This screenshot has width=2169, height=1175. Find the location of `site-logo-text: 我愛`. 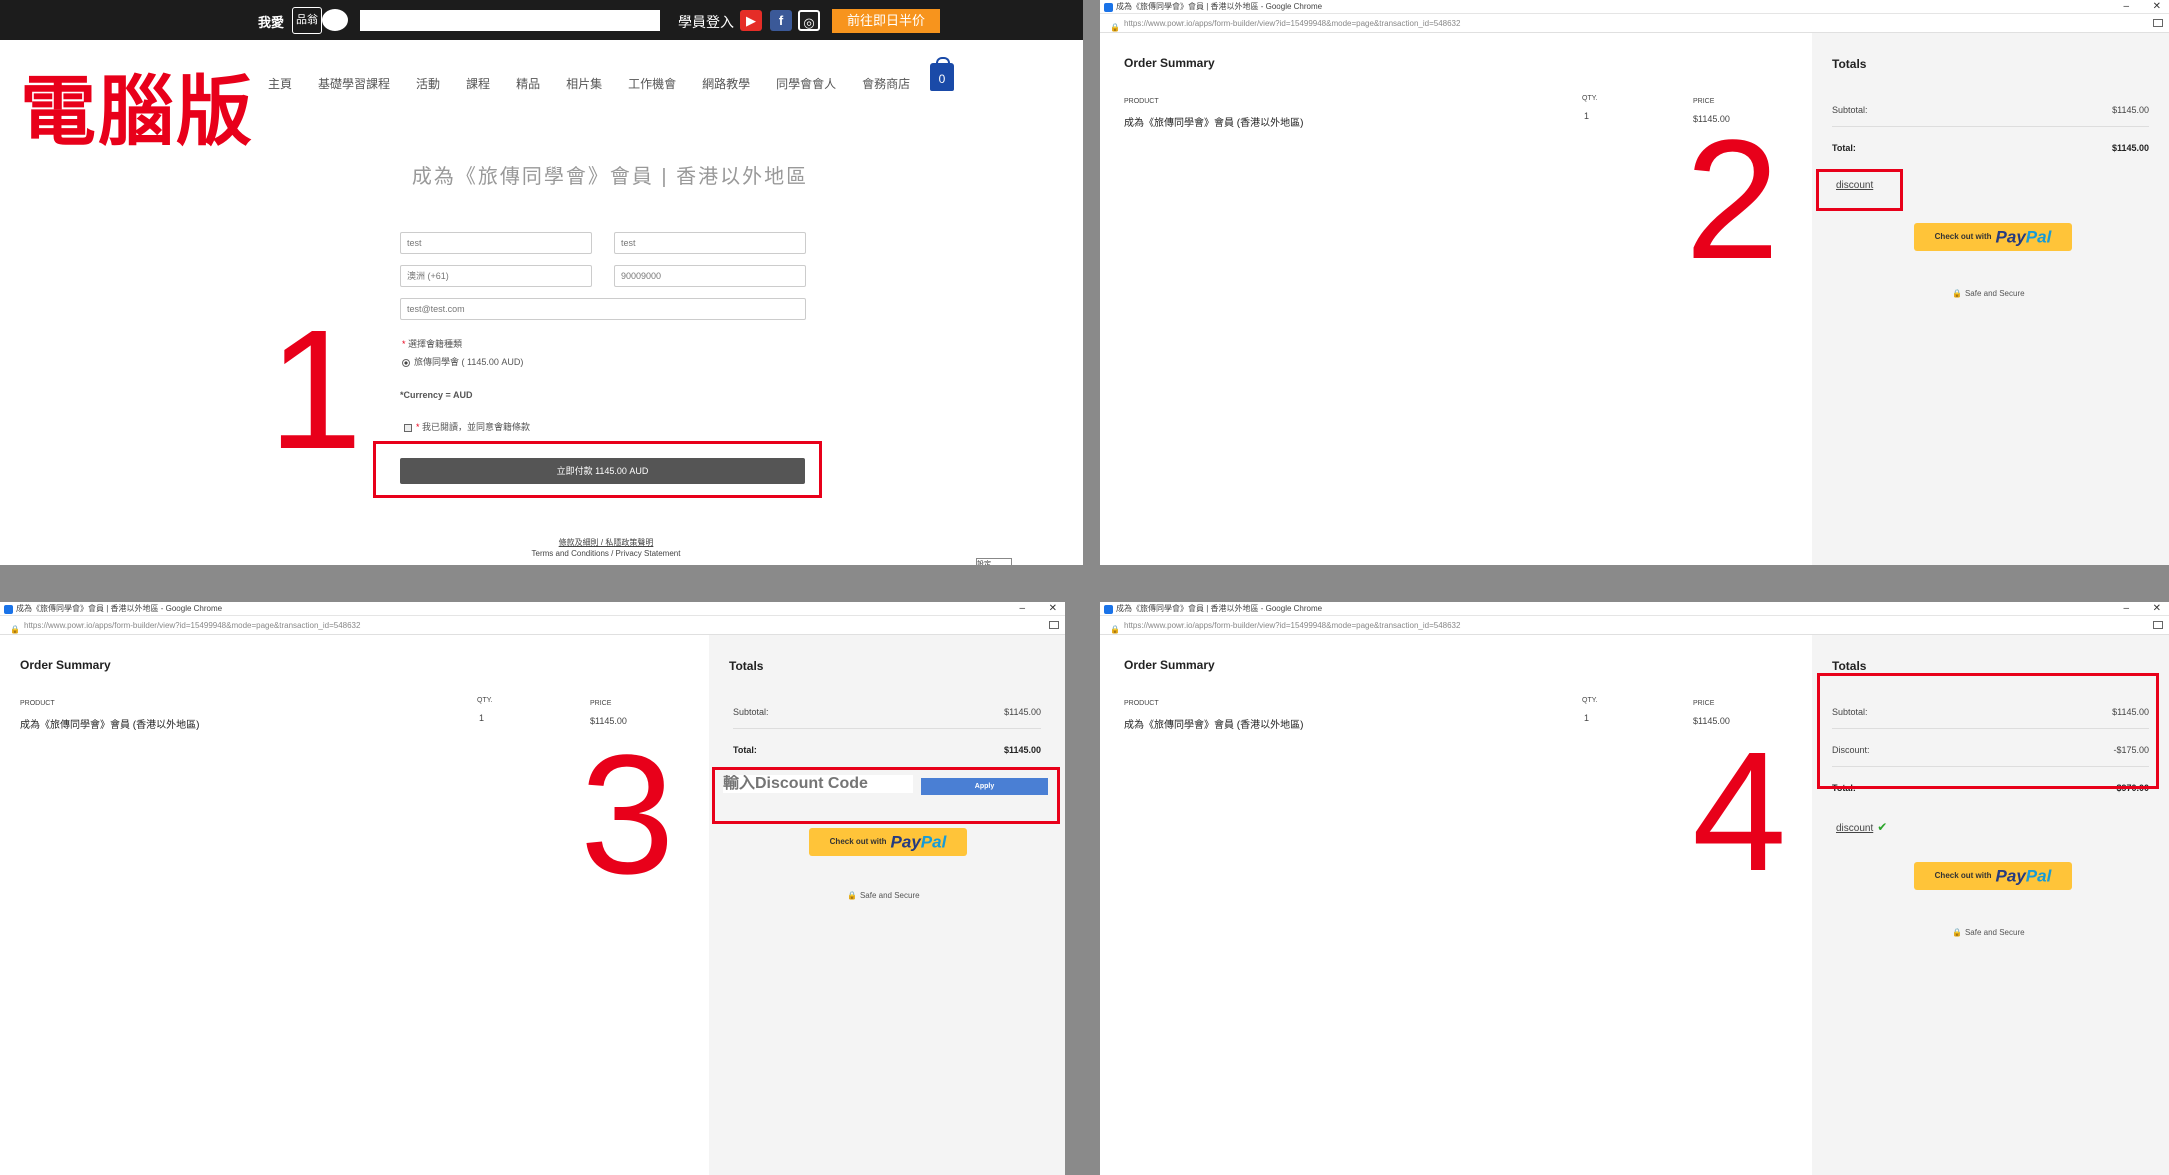

site-logo-text: 我愛 is located at coordinates (271, 22).